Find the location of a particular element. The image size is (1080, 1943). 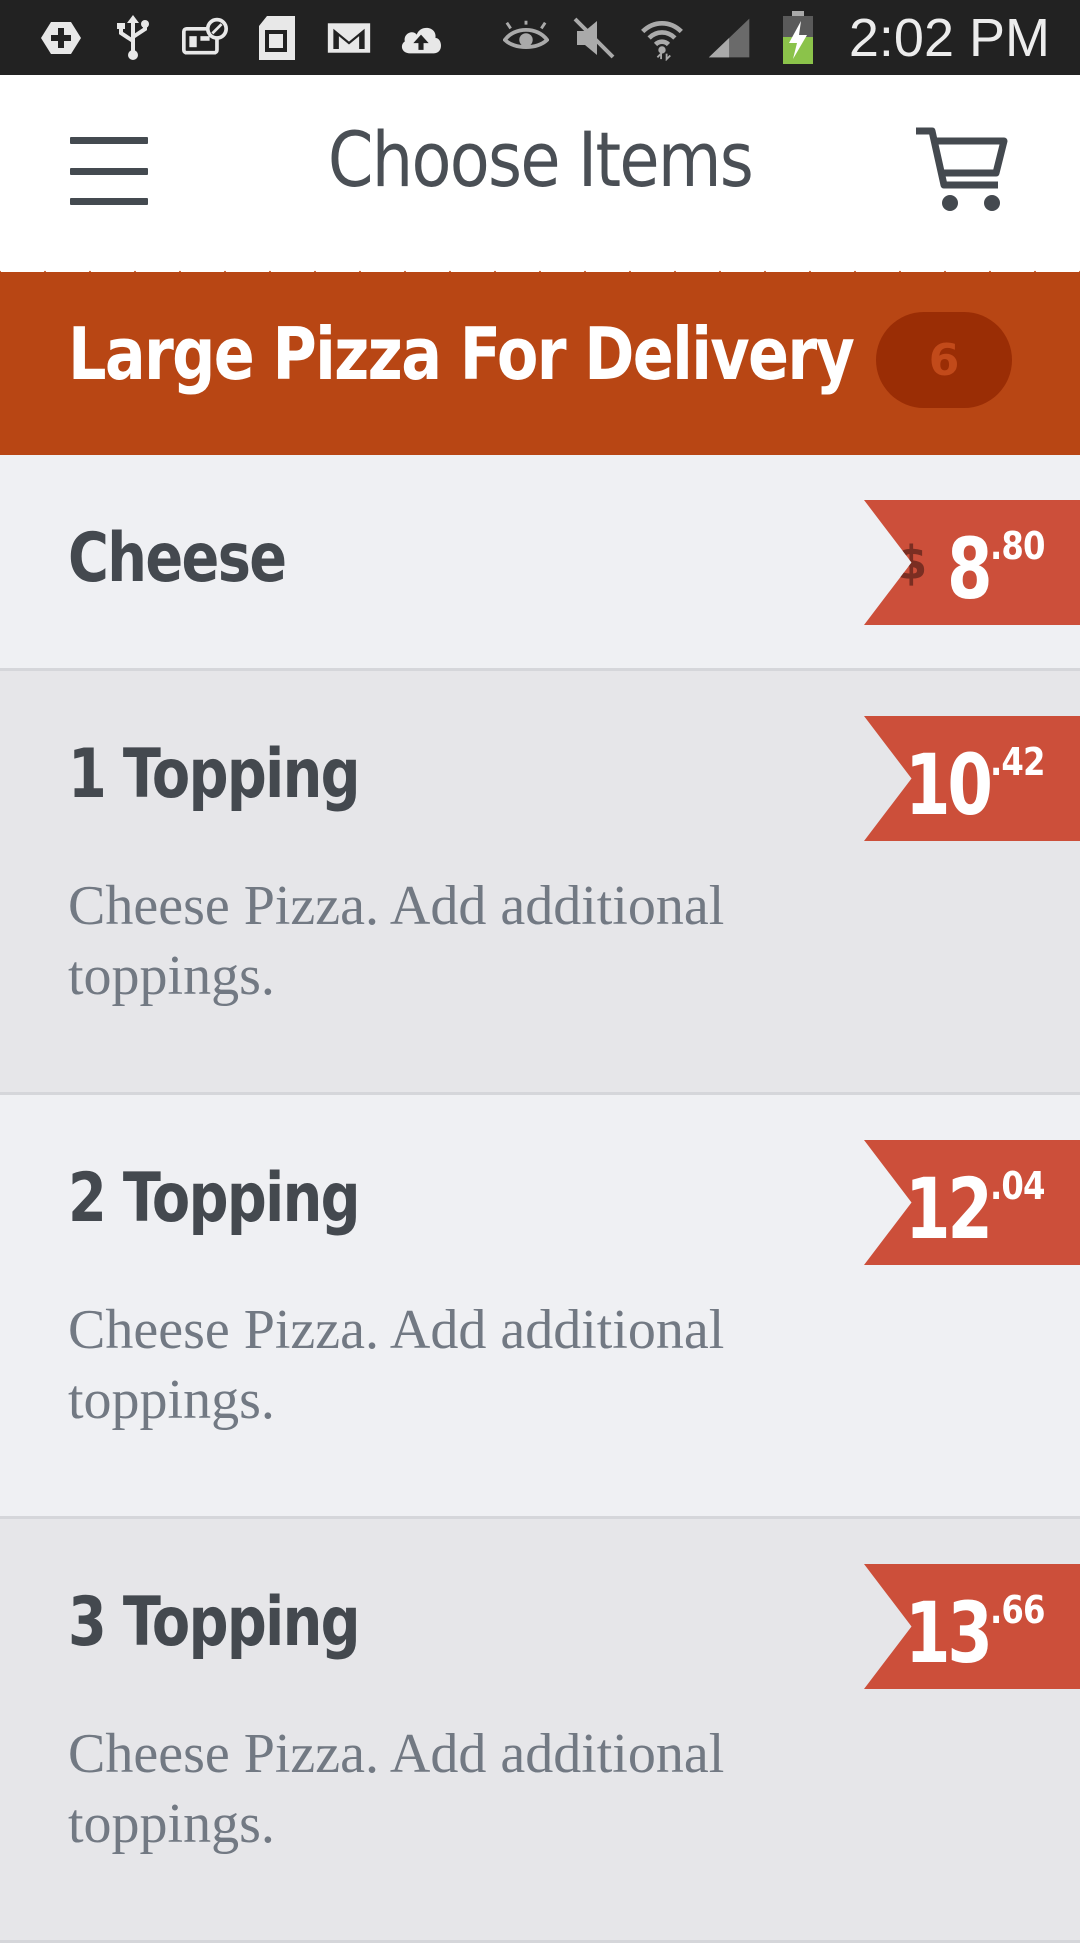

price-cents: .42 is located at coordinates (1017, 762).